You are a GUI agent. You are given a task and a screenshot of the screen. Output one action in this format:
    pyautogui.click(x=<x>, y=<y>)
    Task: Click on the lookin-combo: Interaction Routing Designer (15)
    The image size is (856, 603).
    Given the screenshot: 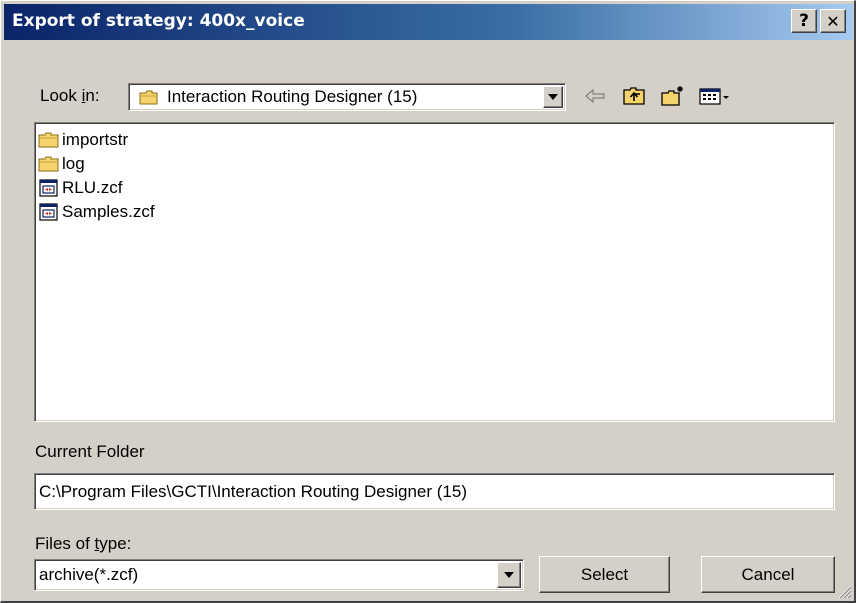 What is the action you would take?
    pyautogui.click(x=347, y=97)
    